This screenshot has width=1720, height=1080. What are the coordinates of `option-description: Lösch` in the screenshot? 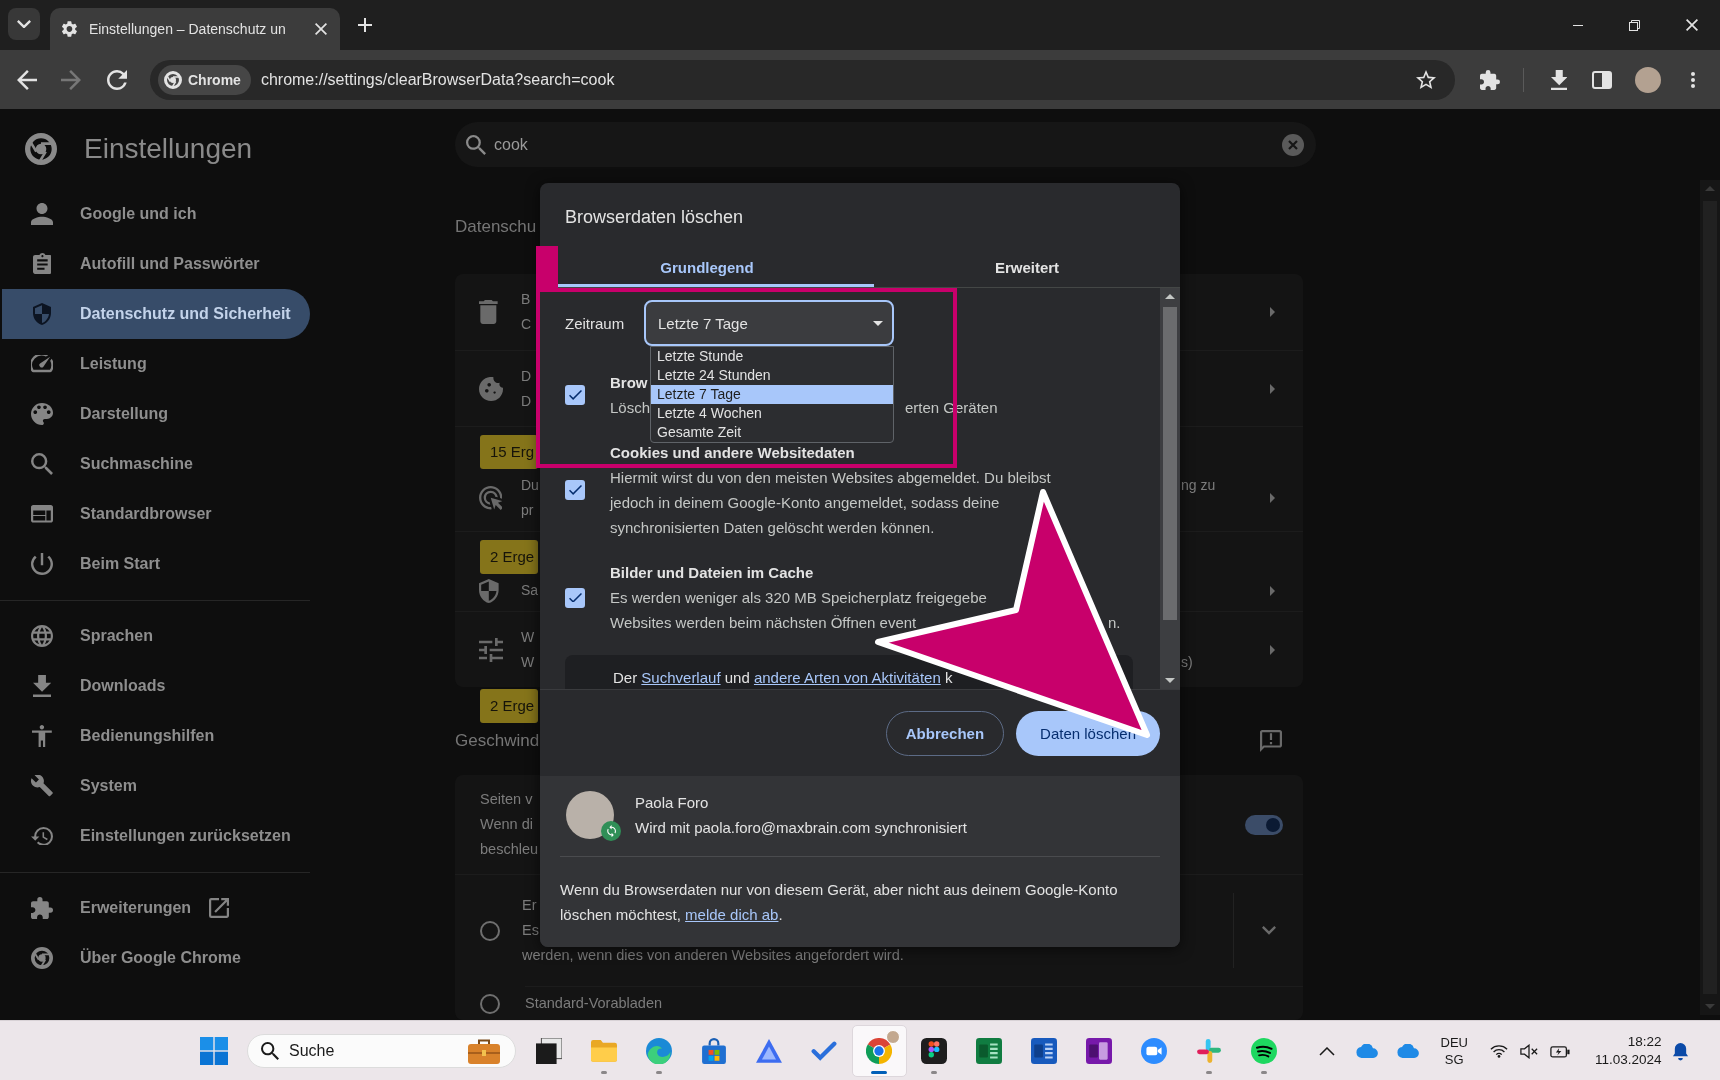 It's located at (630, 408).